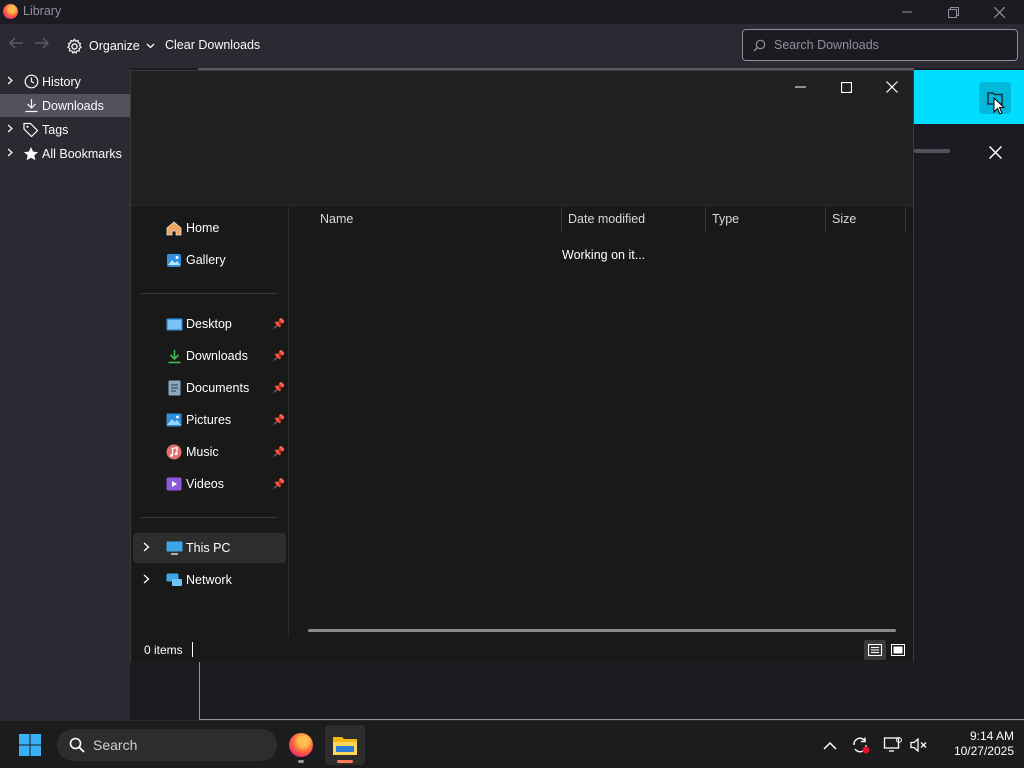 This screenshot has width=1024, height=768. Describe the element at coordinates (61, 81) in the screenshot. I see `sidebar-item-label: History` at that location.